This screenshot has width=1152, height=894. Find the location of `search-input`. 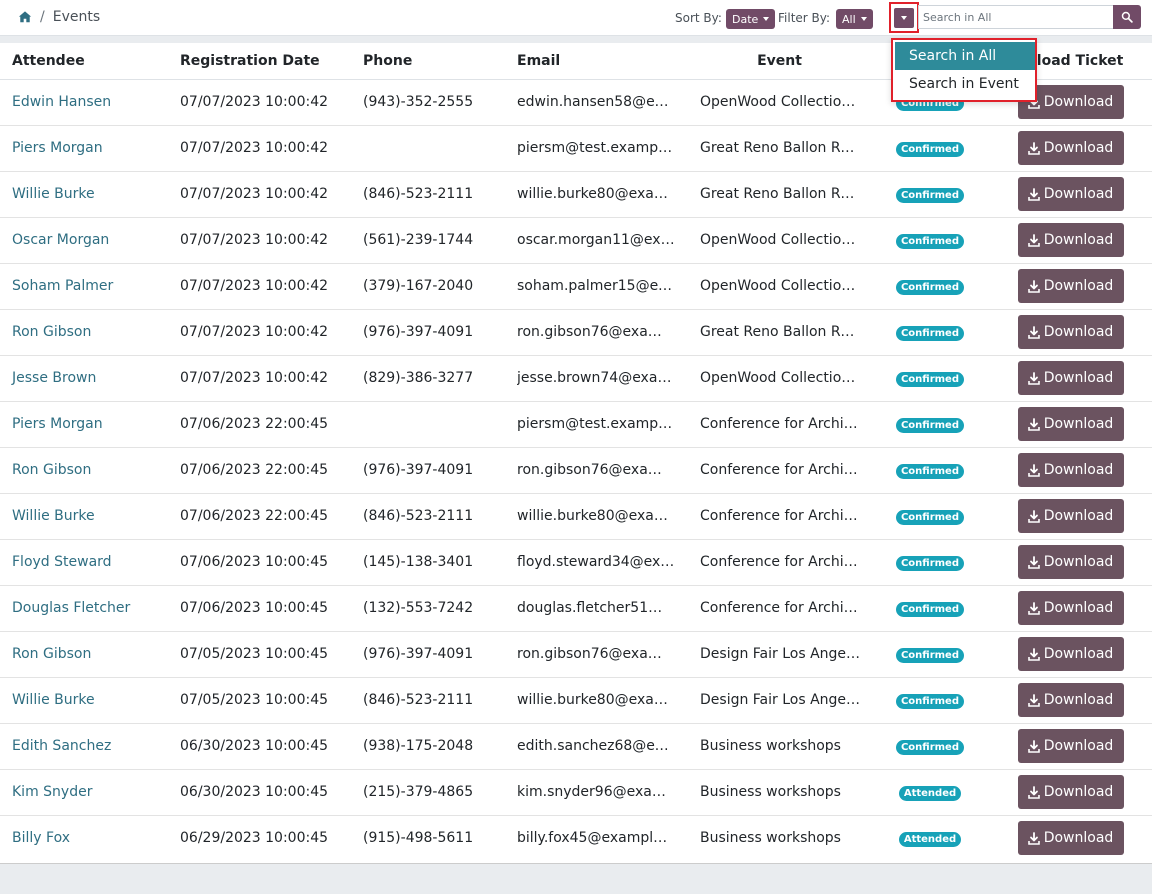

search-input is located at coordinates (1016, 17).